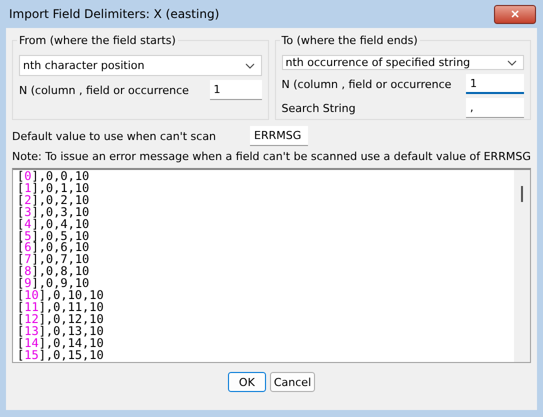 The width and height of the screenshot is (543, 417). Describe the element at coordinates (53, 188) in the screenshot. I see `listing-line: [1],0,1,10` at that location.